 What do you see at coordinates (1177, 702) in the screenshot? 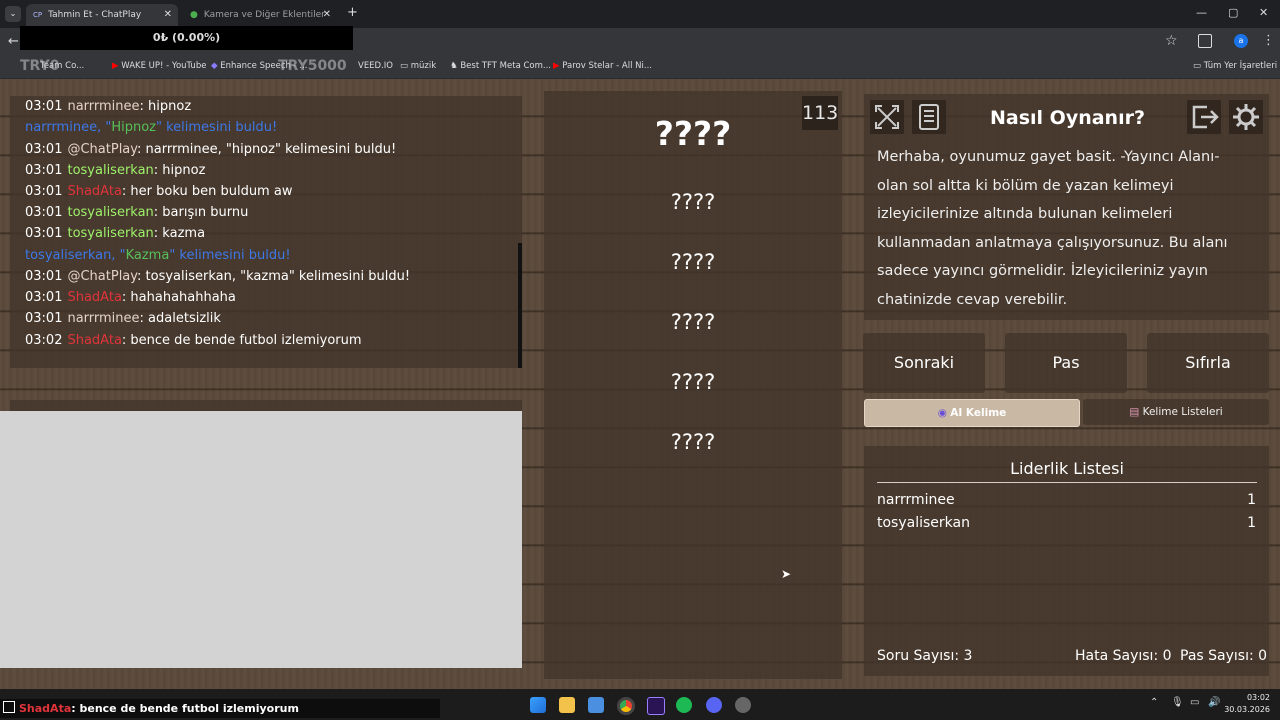
I see `microphone-icon: 🎙` at bounding box center [1177, 702].